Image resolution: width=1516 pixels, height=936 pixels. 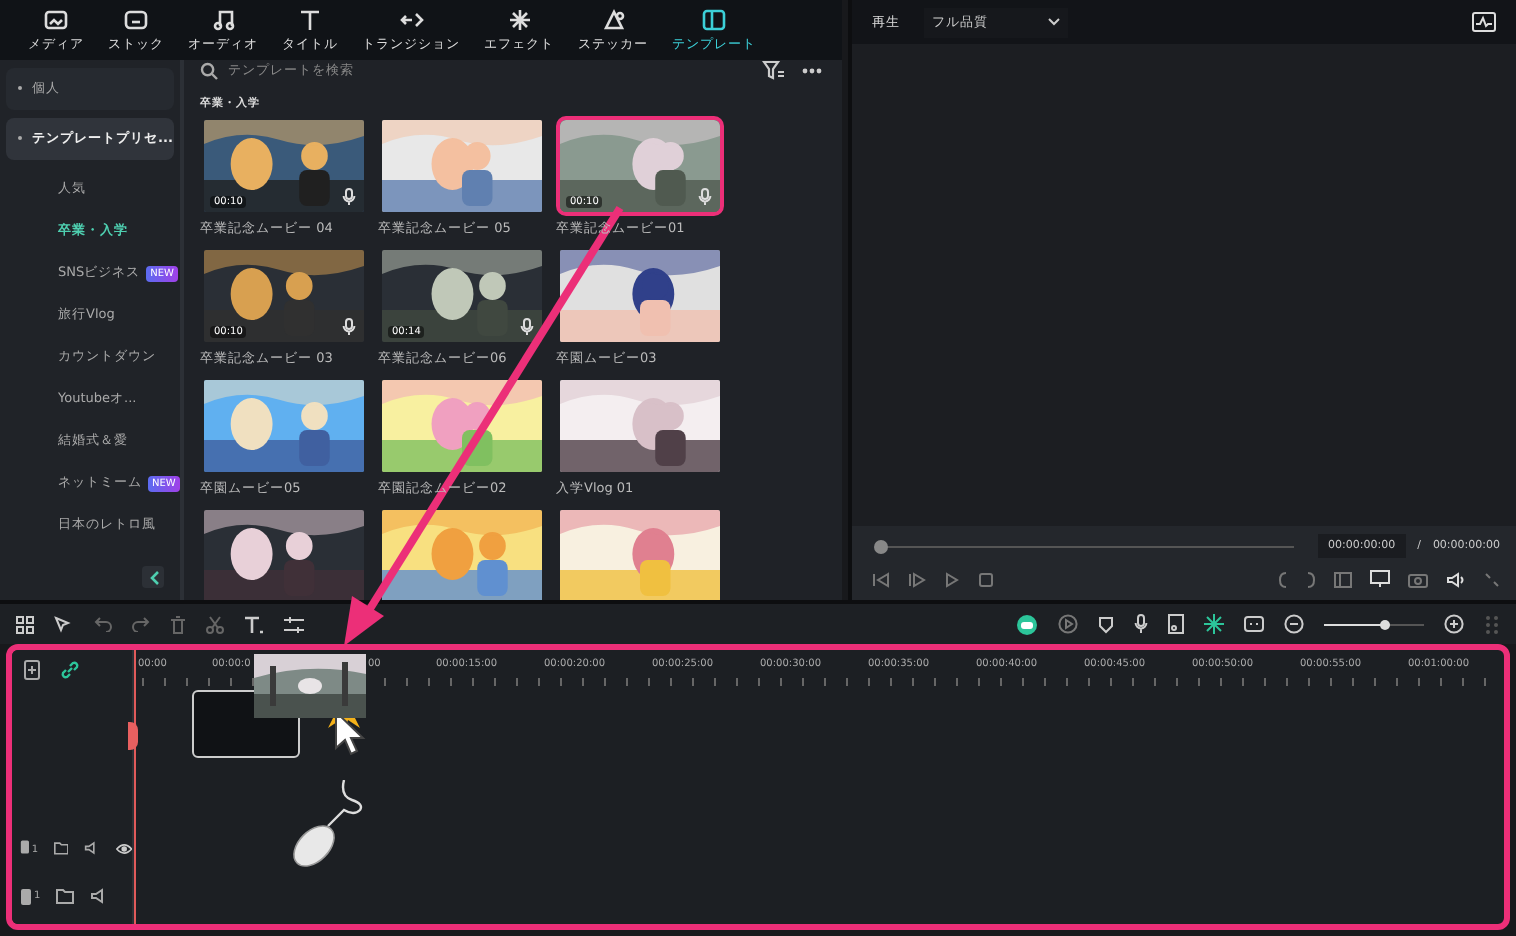 What do you see at coordinates (952, 579) in the screenshot?
I see `play-icon` at bounding box center [952, 579].